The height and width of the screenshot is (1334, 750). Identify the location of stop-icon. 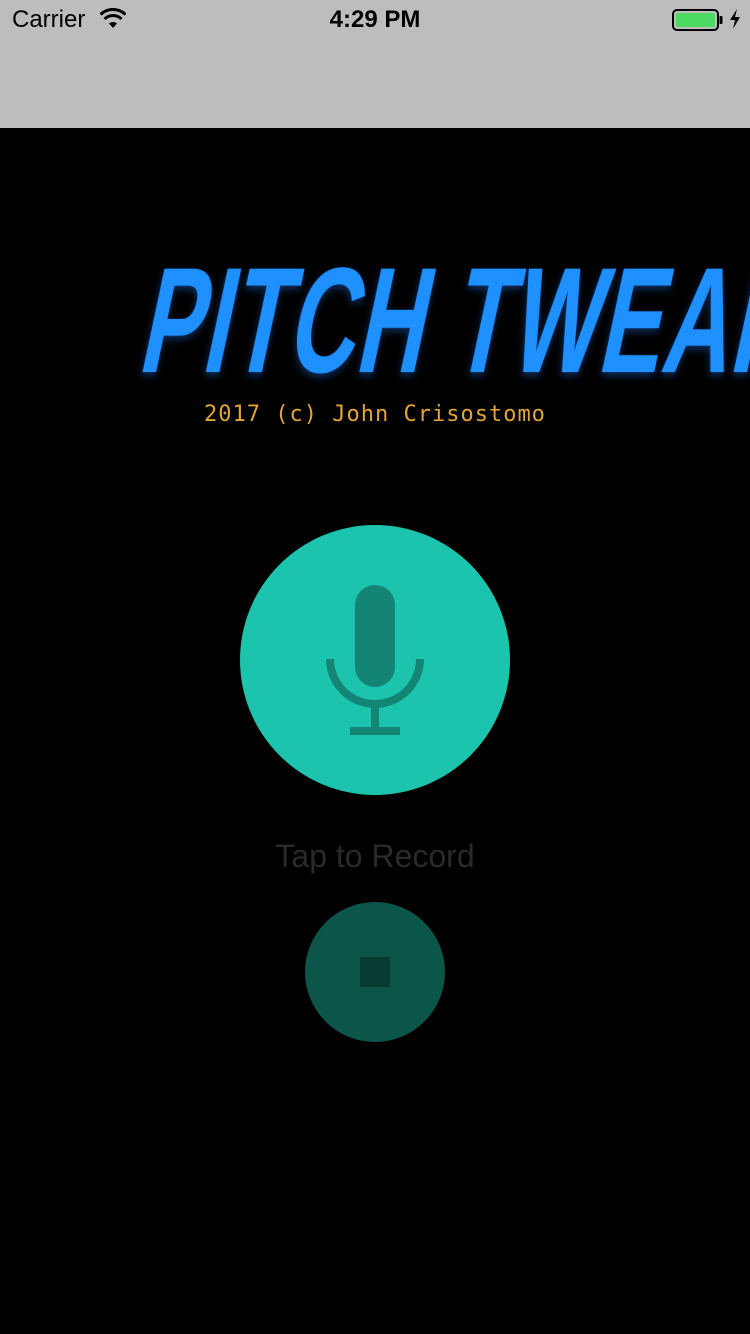
(375, 972).